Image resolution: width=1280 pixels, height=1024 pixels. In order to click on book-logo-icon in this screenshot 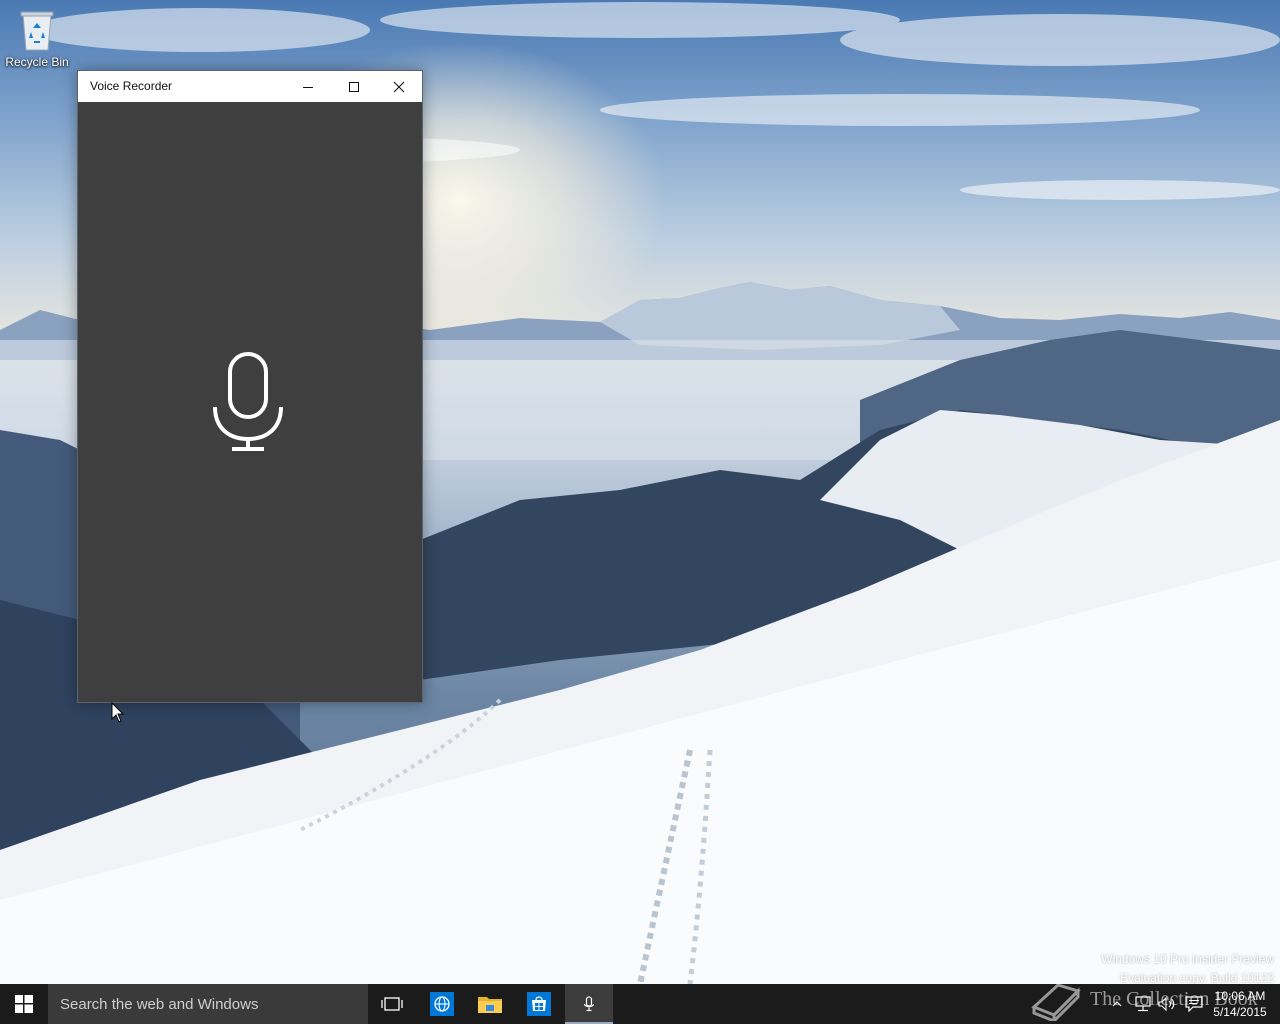, I will do `click(1056, 1002)`.